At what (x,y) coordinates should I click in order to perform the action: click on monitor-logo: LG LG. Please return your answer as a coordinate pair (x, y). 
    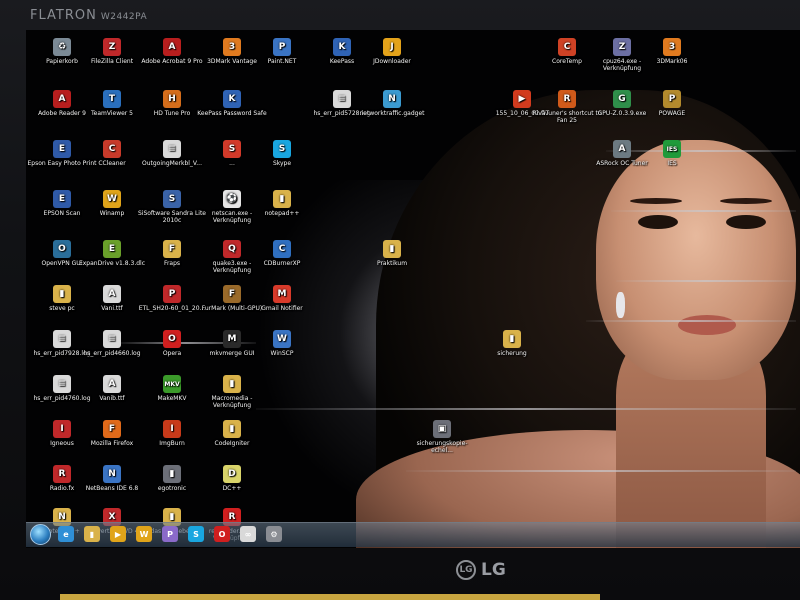
    Looking at the image, I should click on (481, 570).